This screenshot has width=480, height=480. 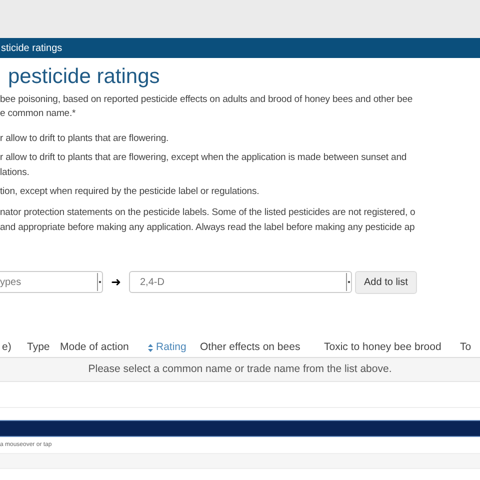 I want to click on column-header: Rating, so click(x=174, y=348).